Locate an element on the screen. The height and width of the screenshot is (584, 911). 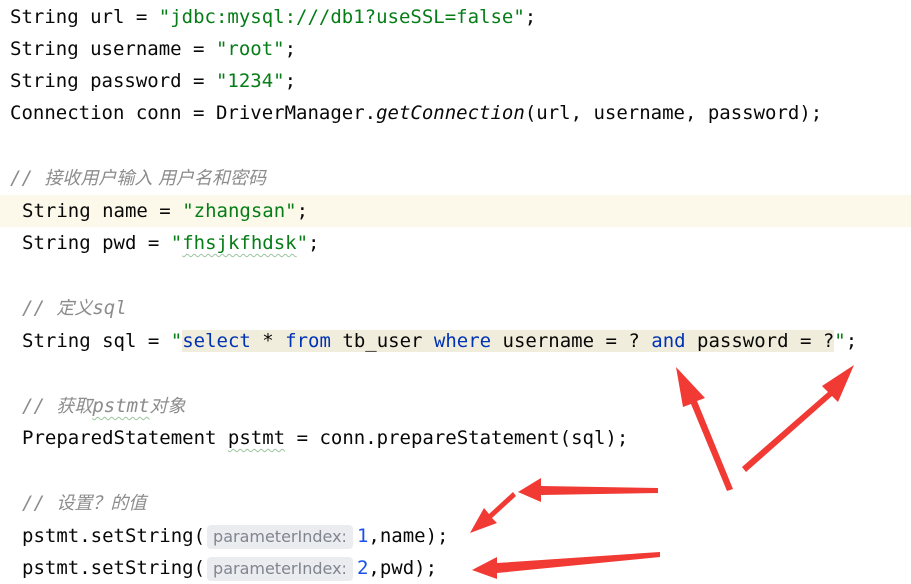
sql-password-condition: password = ? is located at coordinates (760, 341).